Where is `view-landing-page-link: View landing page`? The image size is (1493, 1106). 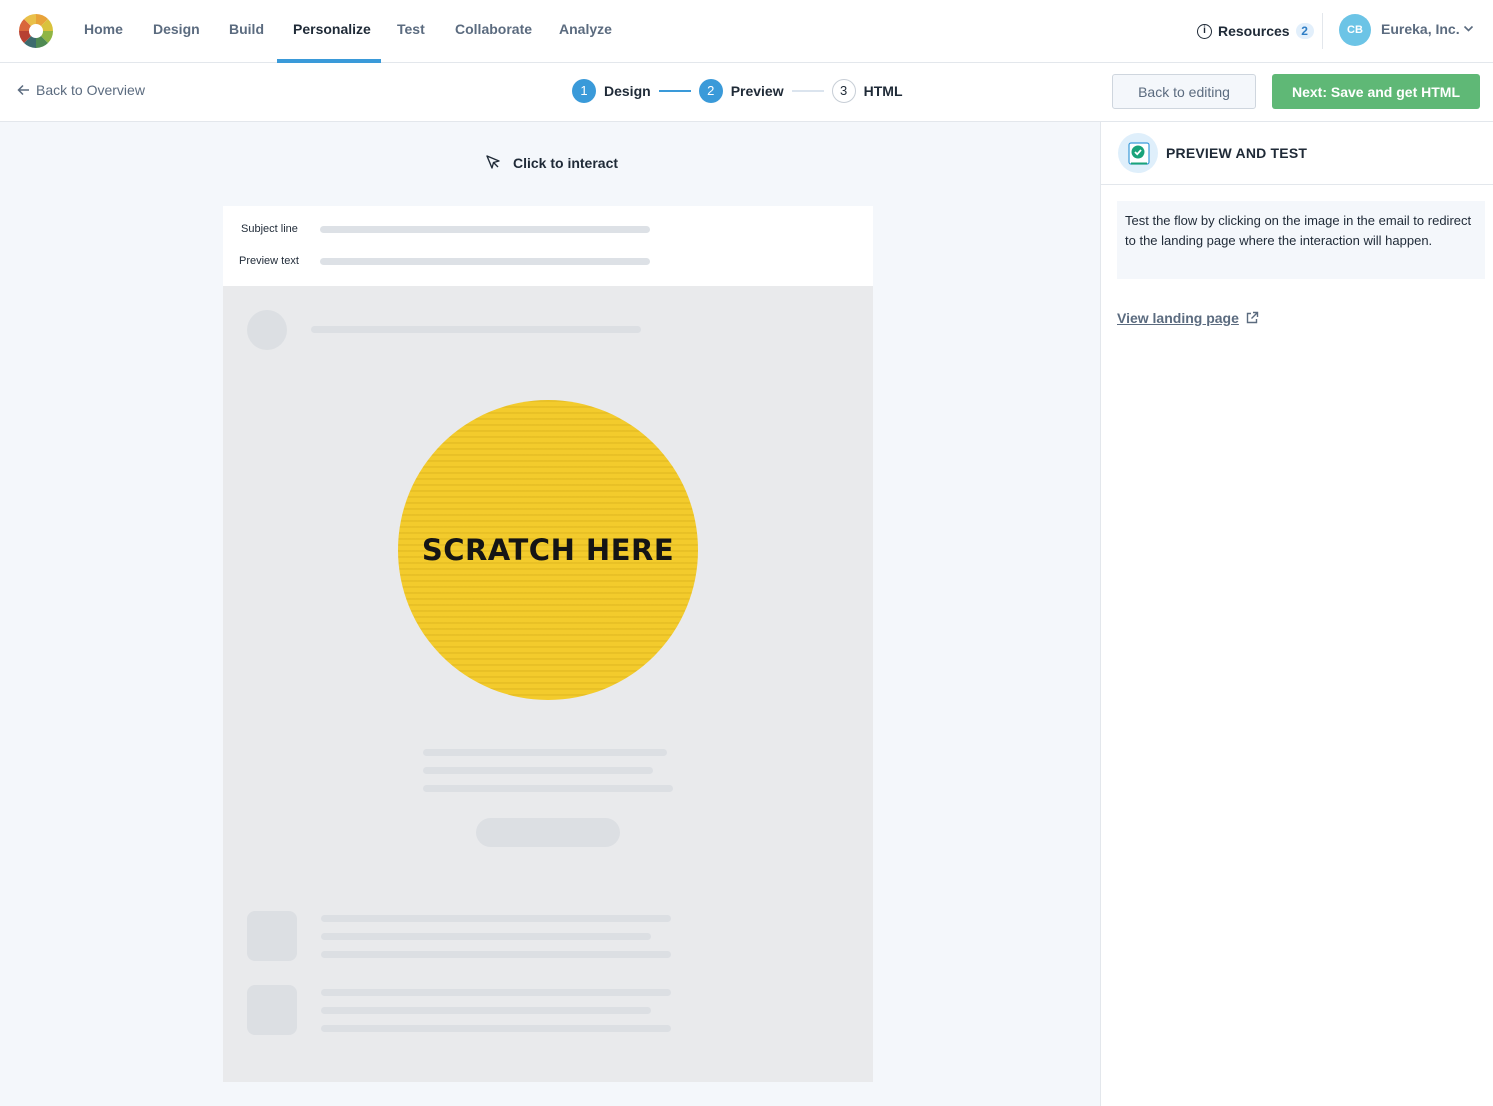 view-landing-page-link: View landing page is located at coordinates (1188, 318).